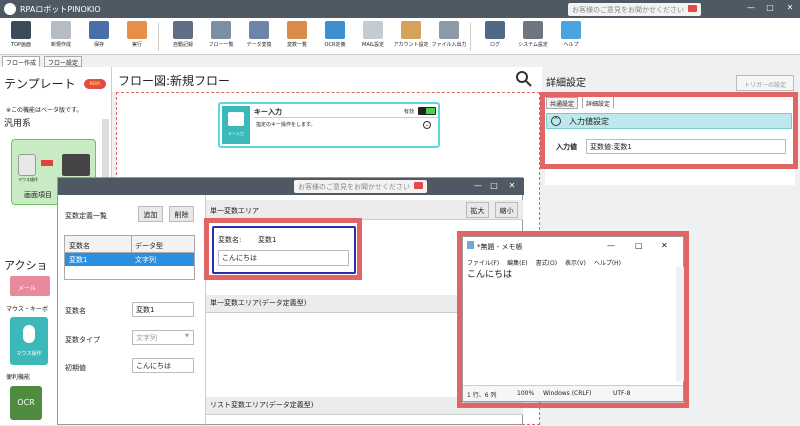 The height and width of the screenshot is (426, 800). I want to click on notepad-minimize-button: —, so click(611, 245).